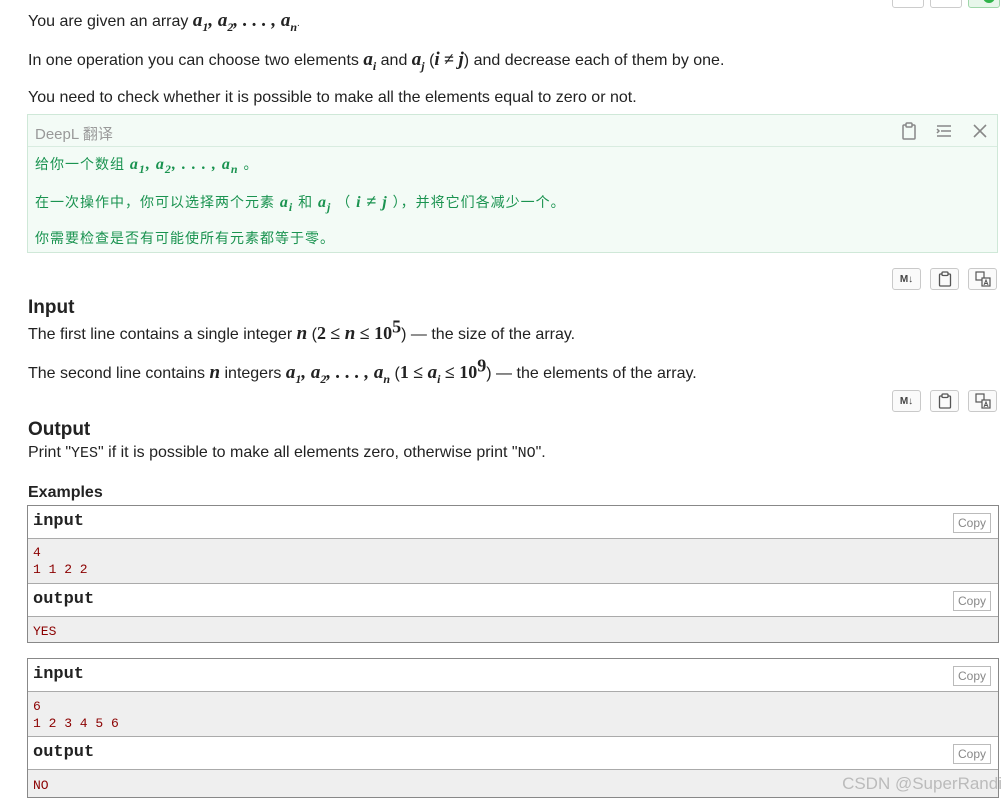 This screenshot has width=1008, height=803. What do you see at coordinates (44, 631) in the screenshot?
I see `example-output-text: YES` at bounding box center [44, 631].